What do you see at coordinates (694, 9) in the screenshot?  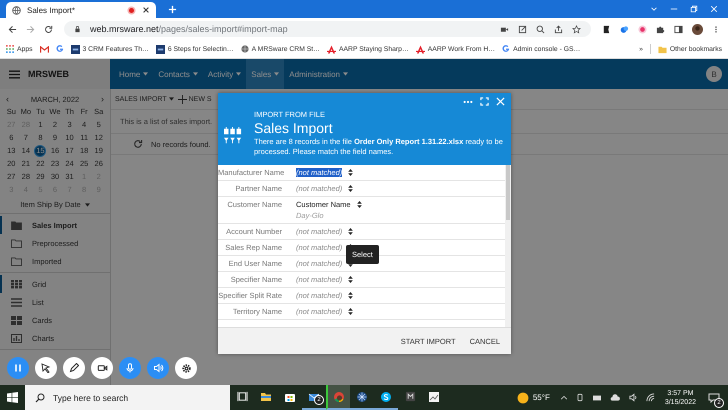 I see `restore-icon` at bounding box center [694, 9].